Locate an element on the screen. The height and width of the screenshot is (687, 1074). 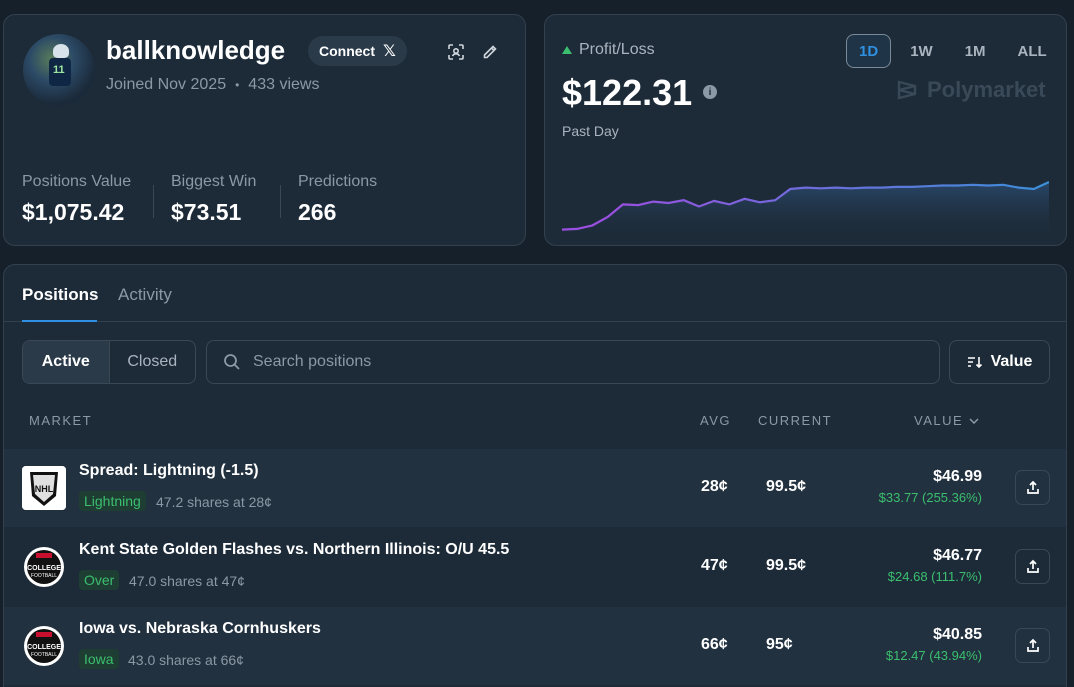
shares-info: 43.0 shares at 66¢ is located at coordinates (186, 660).